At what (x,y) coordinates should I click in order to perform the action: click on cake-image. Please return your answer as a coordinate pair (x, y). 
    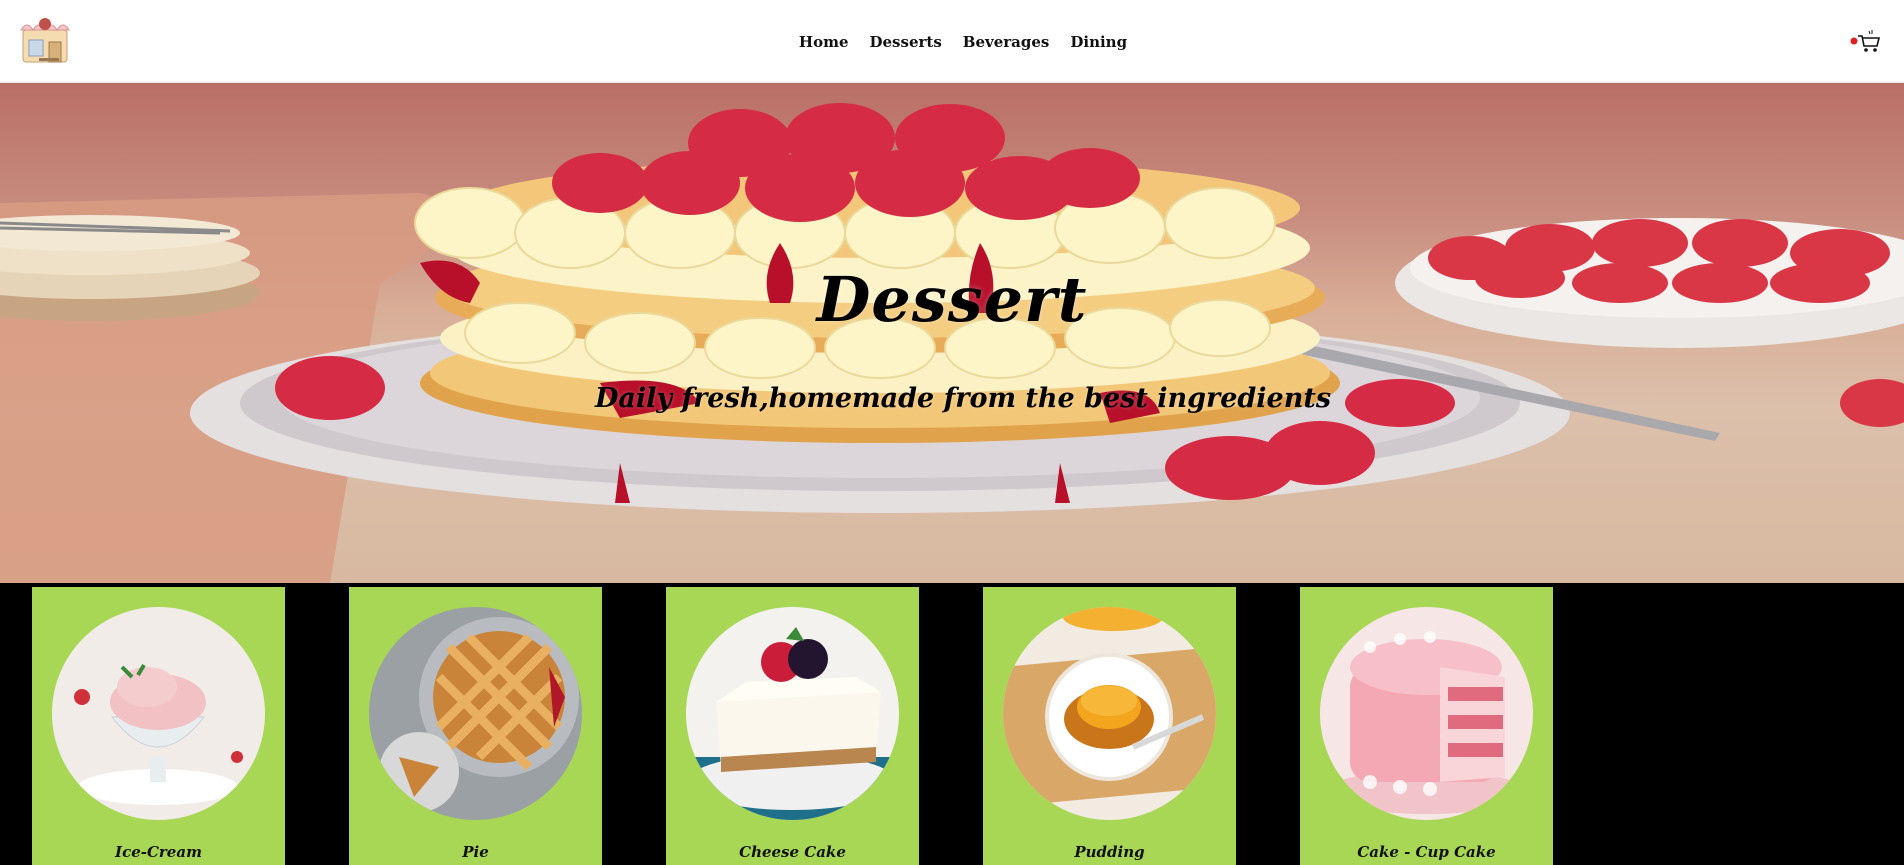
    Looking at the image, I should click on (1426, 713).